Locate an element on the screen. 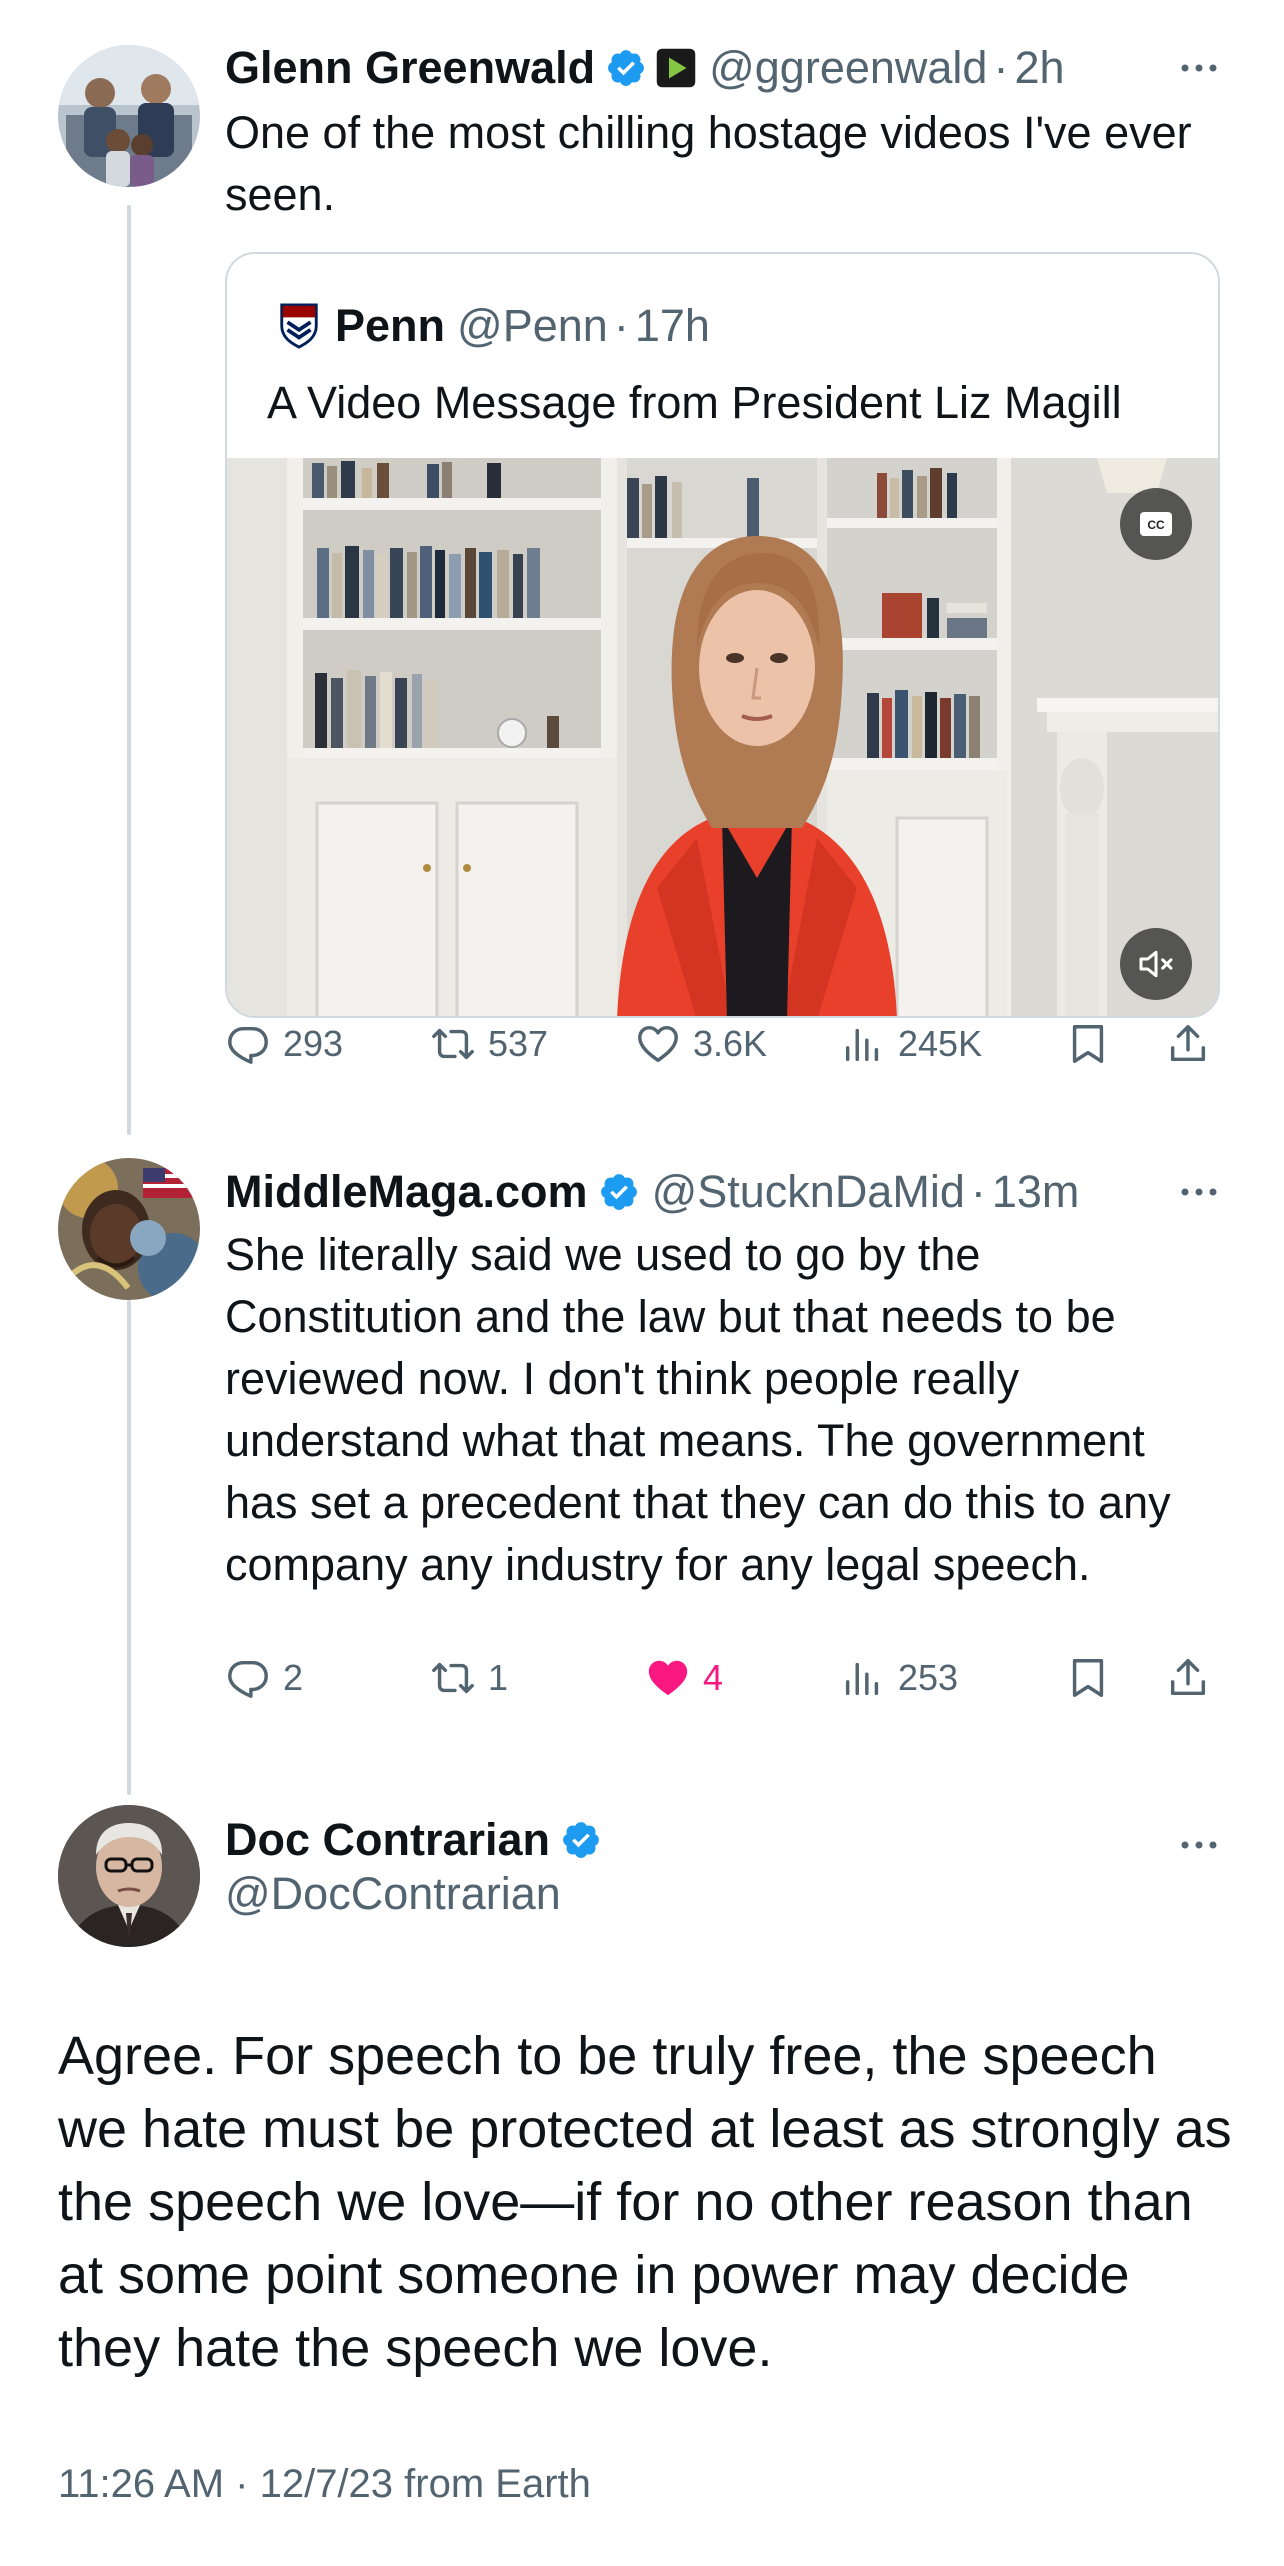  main-author-row: Doc Contrarian is located at coordinates (413, 1840).